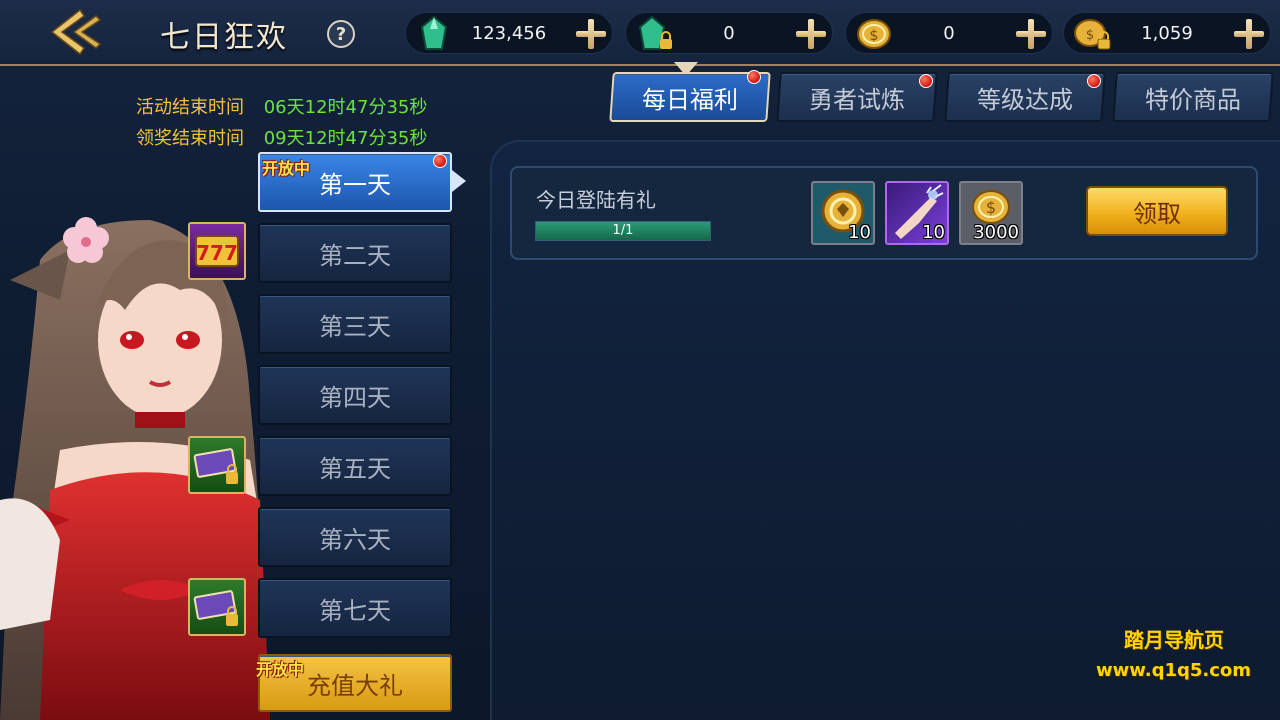 The image size is (1280, 720). I want to click on day-6-button: 第六天, so click(355, 537).